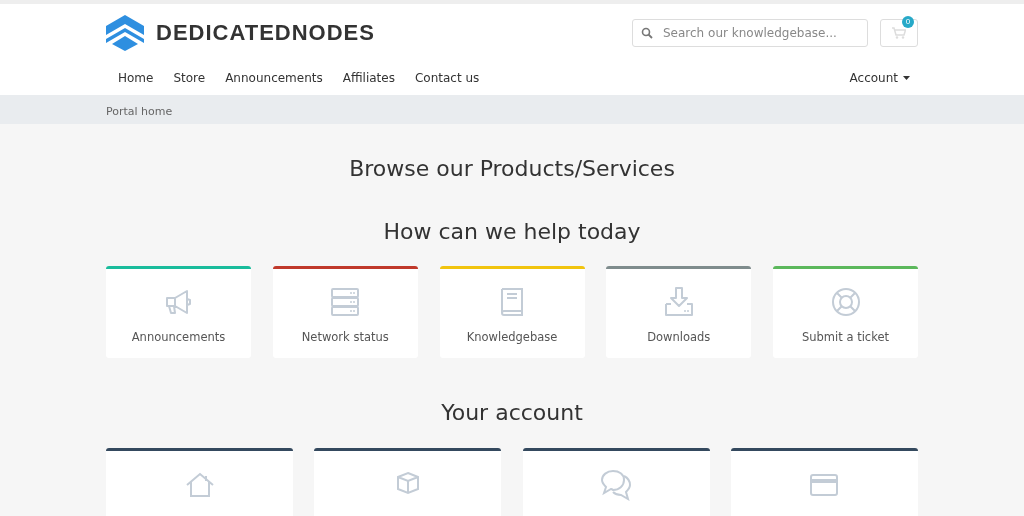  I want to click on section-heading: How can we help today, so click(512, 231).